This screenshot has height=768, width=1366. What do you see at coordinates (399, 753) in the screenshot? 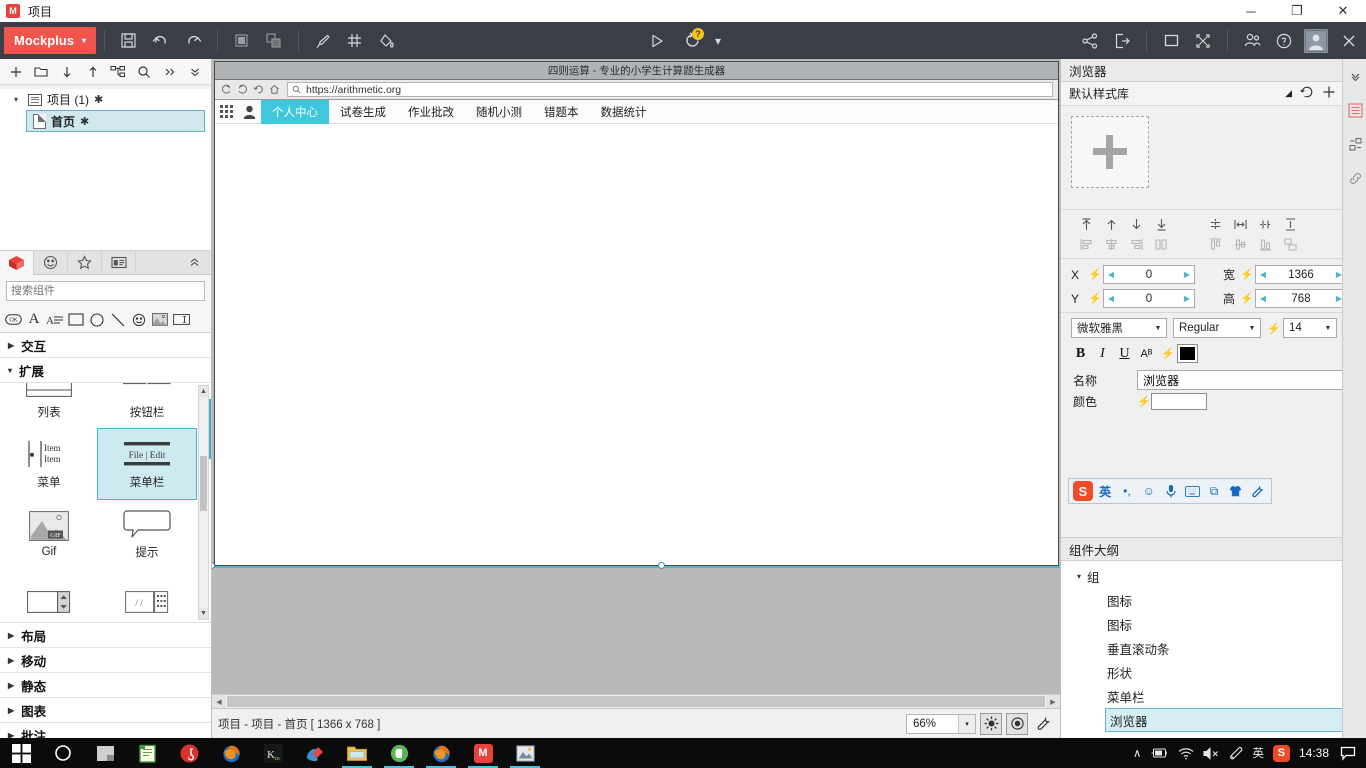
I see `evernote-app-button` at bounding box center [399, 753].